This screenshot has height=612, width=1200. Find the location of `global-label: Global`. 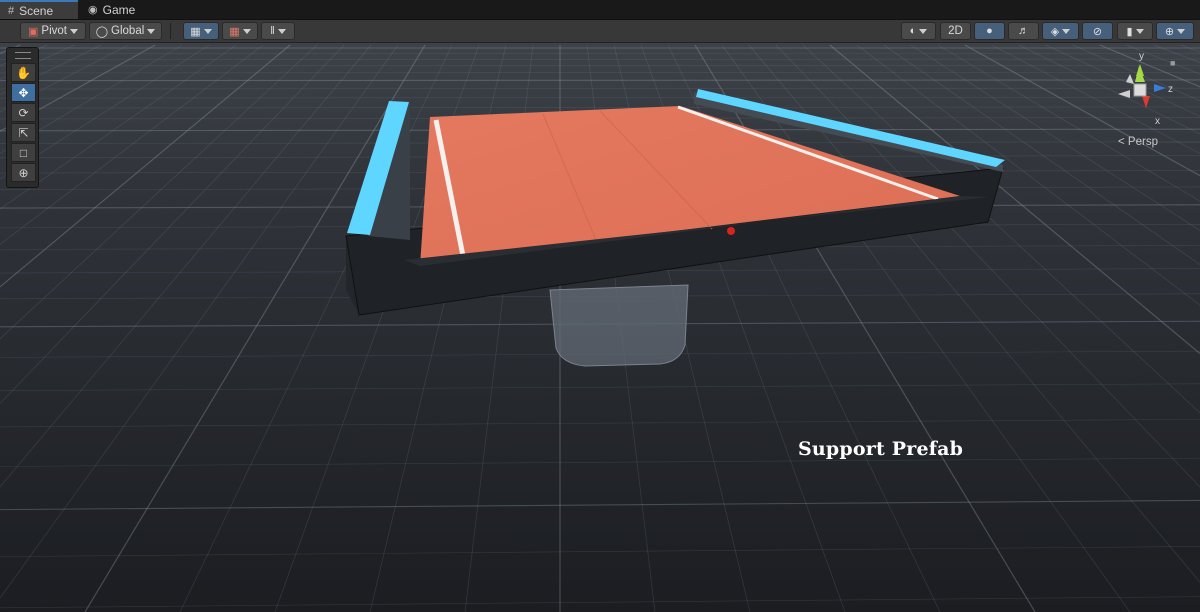

global-label: Global is located at coordinates (128, 31).